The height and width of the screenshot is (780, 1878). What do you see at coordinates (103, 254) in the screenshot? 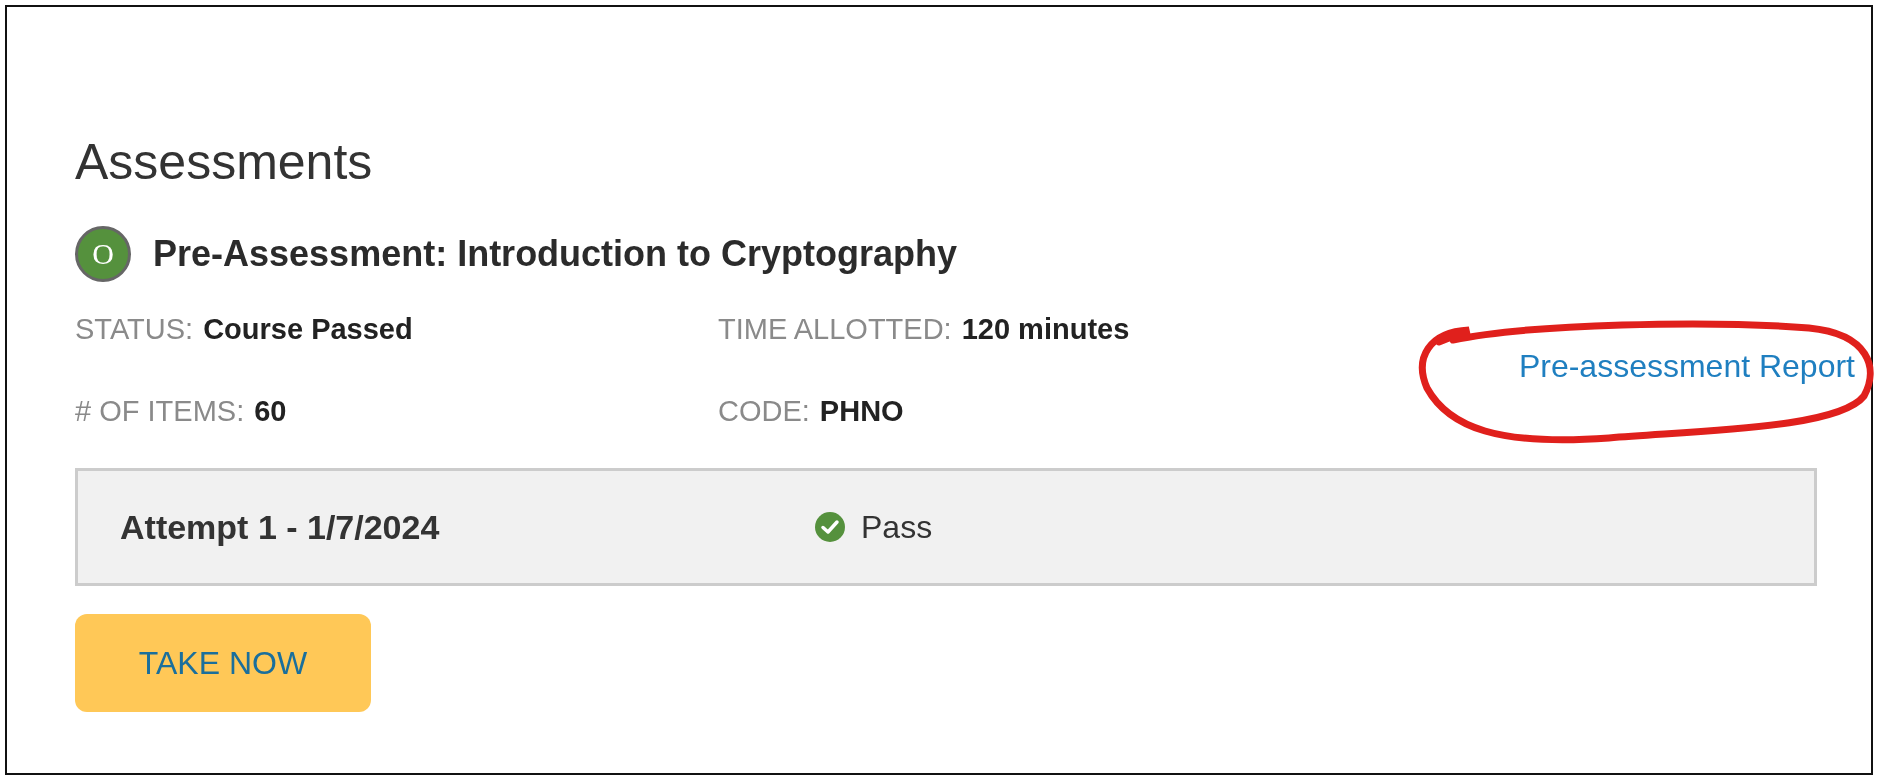
I see `status-badge-icon: O` at bounding box center [103, 254].